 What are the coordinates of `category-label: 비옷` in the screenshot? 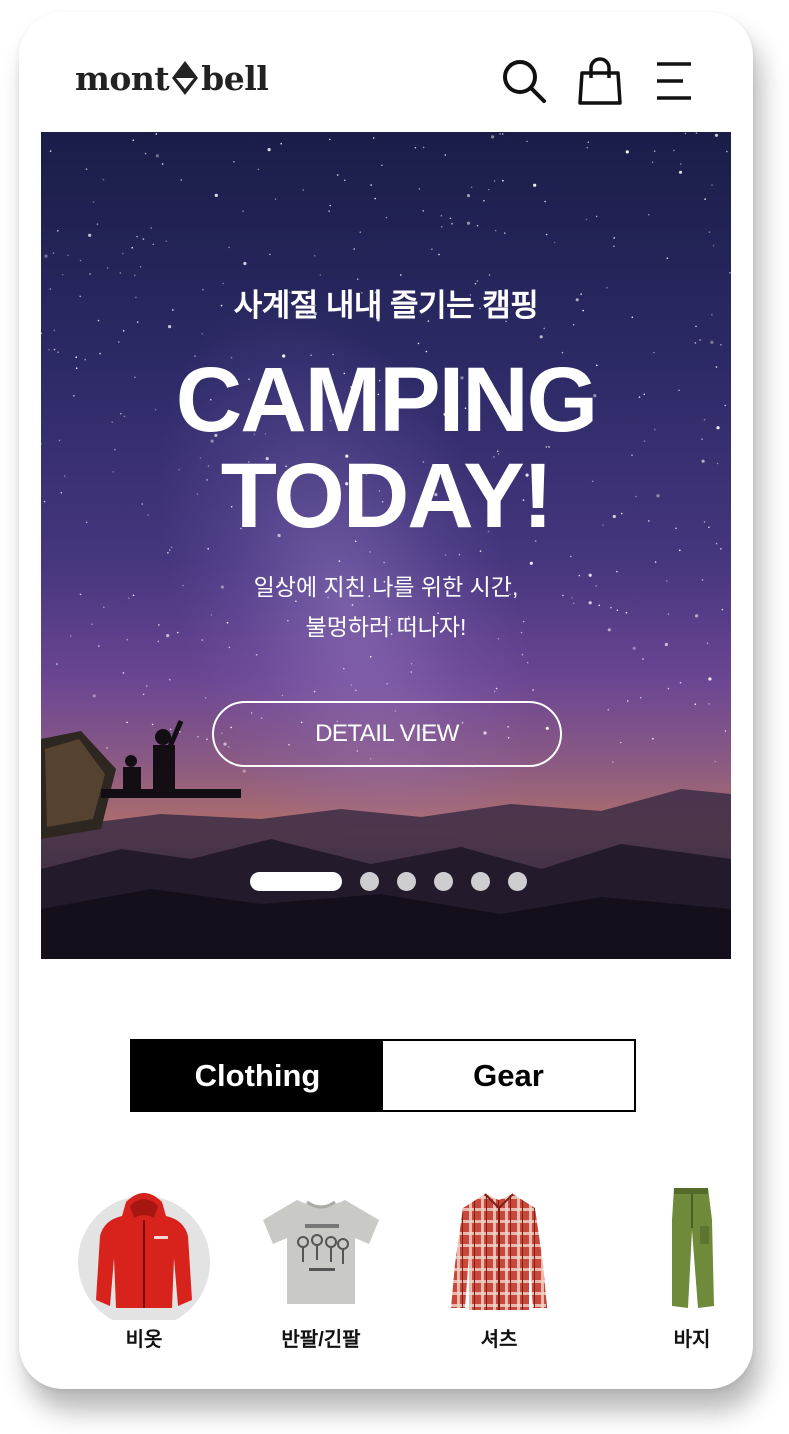 It's located at (144, 1340).